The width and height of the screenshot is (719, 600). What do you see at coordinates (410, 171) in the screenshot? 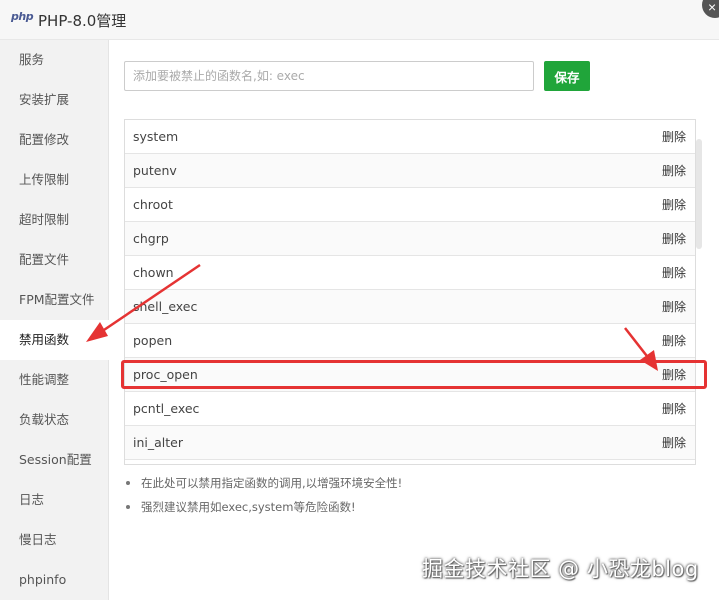
I see `table-row: putenv 删除` at bounding box center [410, 171].